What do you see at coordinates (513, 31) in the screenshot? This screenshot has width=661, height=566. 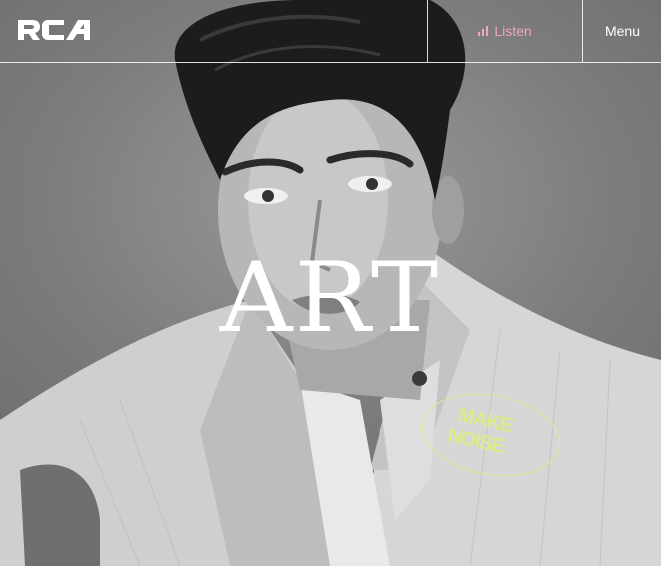 I see `listen-label: Listen` at bounding box center [513, 31].